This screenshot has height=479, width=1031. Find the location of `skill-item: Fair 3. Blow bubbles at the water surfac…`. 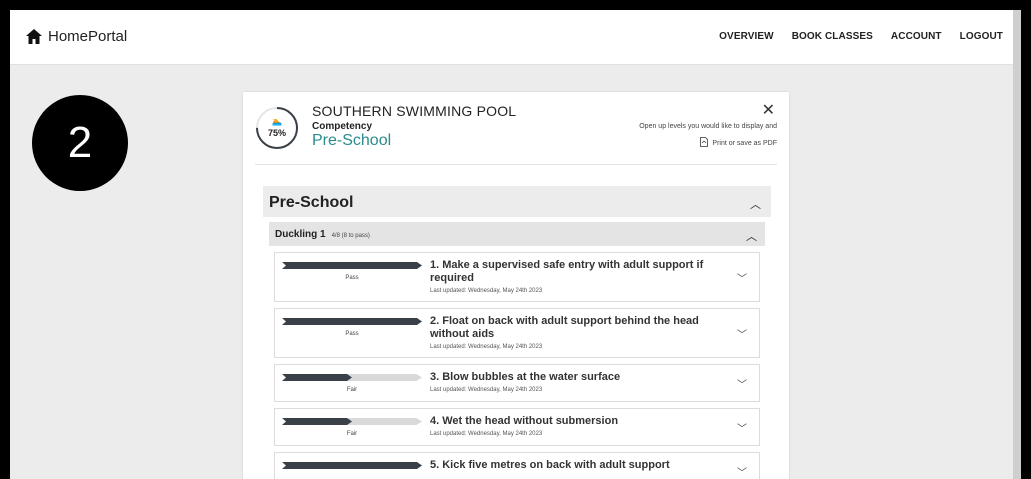

skill-item: Fair 3. Blow bubbles at the water surfac… is located at coordinates (517, 383).